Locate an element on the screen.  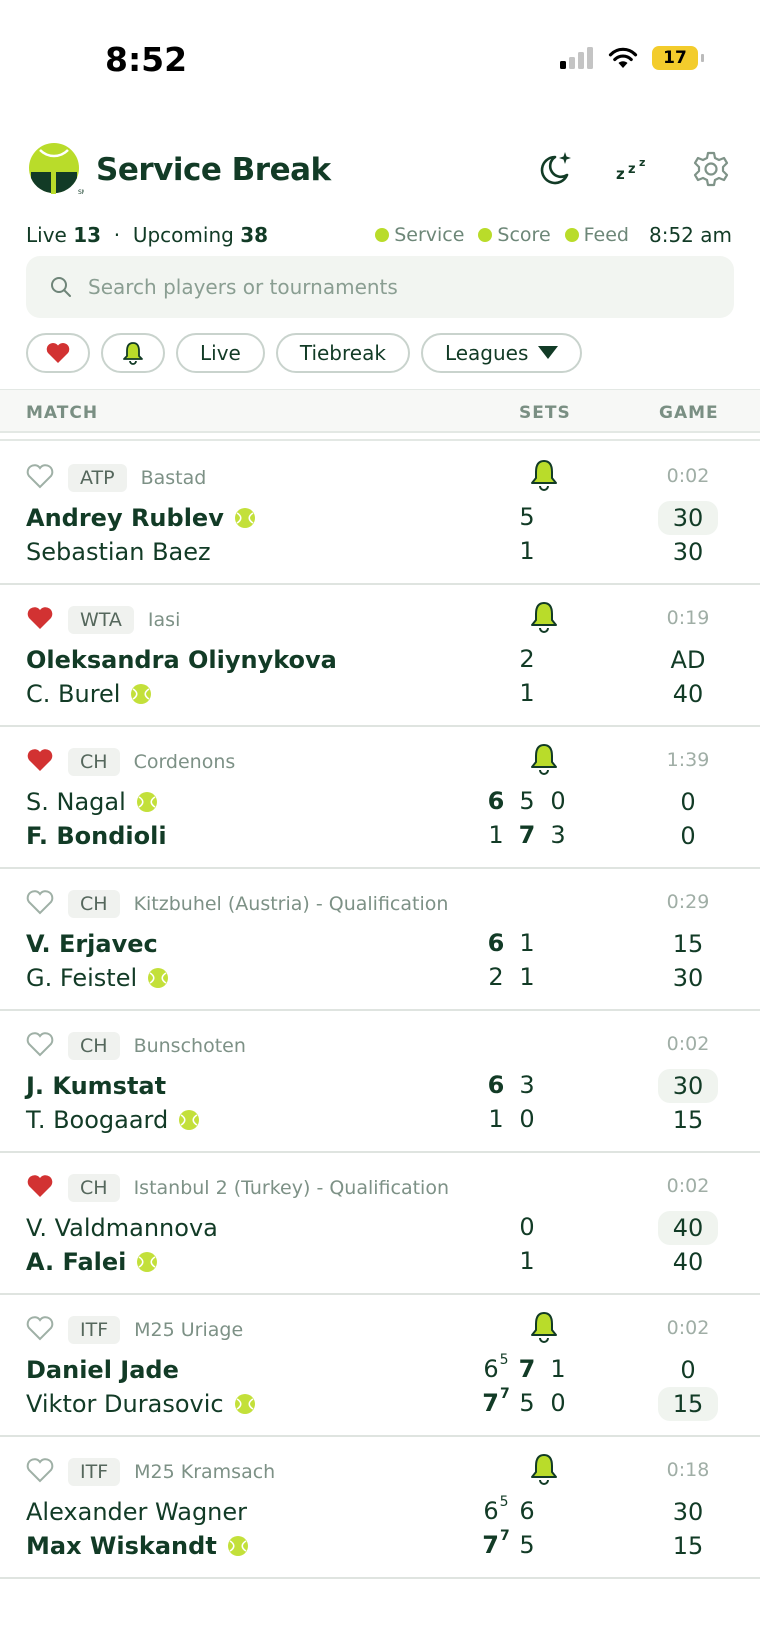
wifi-icon is located at coordinates (623, 57).